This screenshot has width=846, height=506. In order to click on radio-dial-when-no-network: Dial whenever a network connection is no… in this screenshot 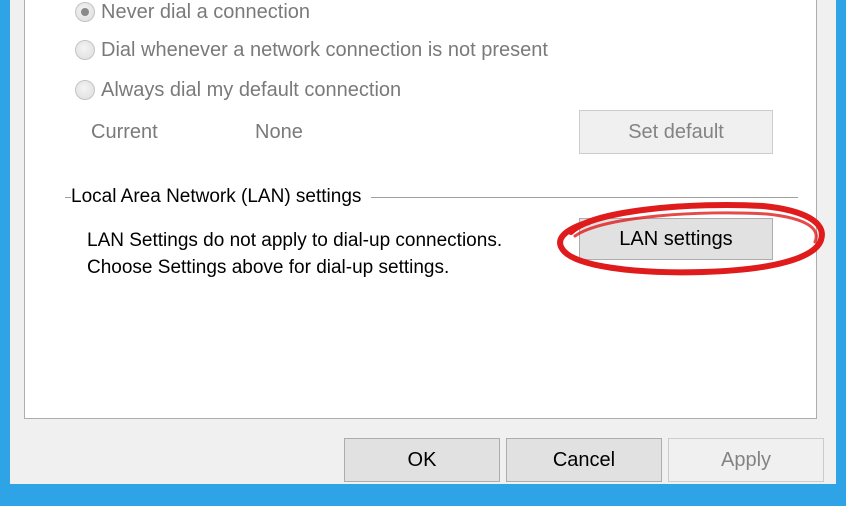, I will do `click(311, 50)`.